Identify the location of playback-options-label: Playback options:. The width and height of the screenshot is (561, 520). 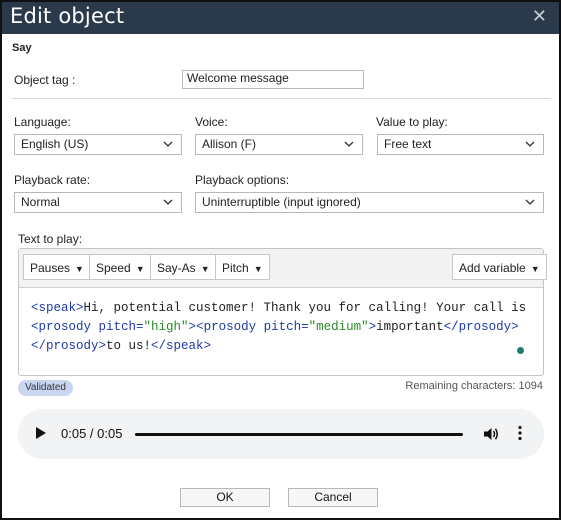
(242, 180).